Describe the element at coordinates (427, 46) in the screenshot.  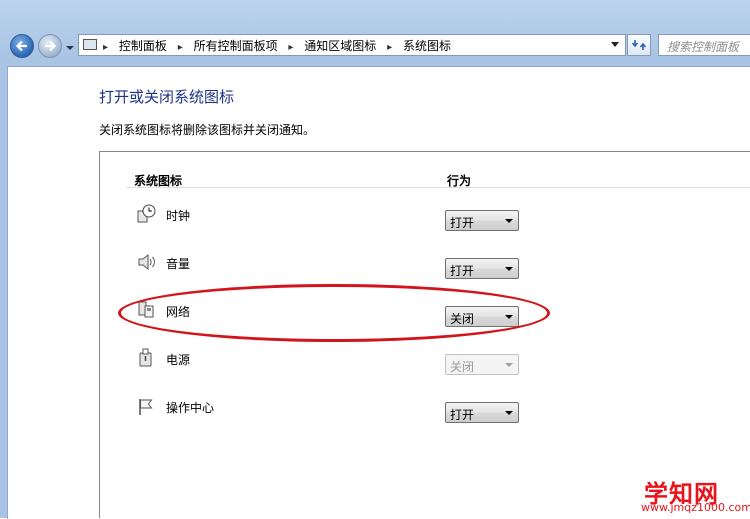
I see `breadcrumb-system-icons: 系统图标` at that location.